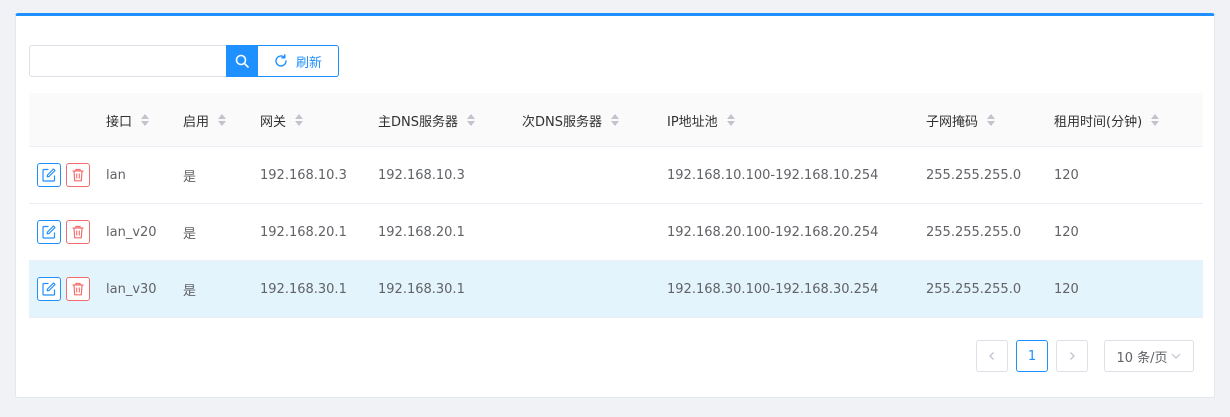 The height and width of the screenshot is (417, 1230). What do you see at coordinates (773, 289) in the screenshot?
I see `cell-ip-pool: 192.168.30.100-192.168.30.254` at bounding box center [773, 289].